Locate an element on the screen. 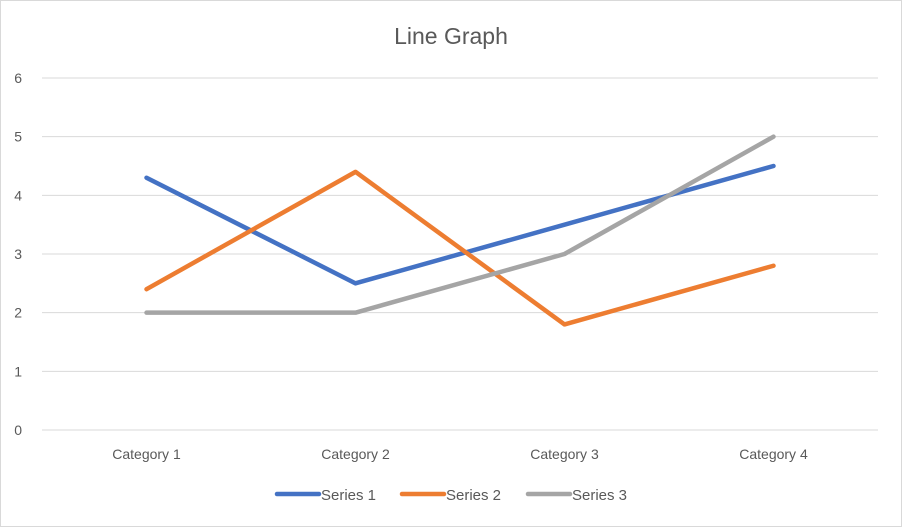 The width and height of the screenshot is (902, 527). legend-label: Series 1 is located at coordinates (348, 495).